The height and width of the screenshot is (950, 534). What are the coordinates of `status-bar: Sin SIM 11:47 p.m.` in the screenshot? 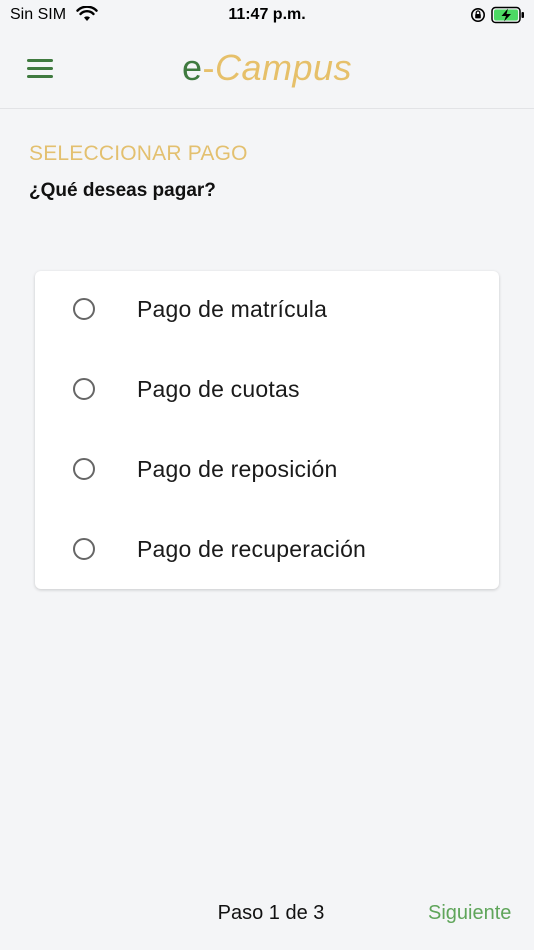 It's located at (267, 16).